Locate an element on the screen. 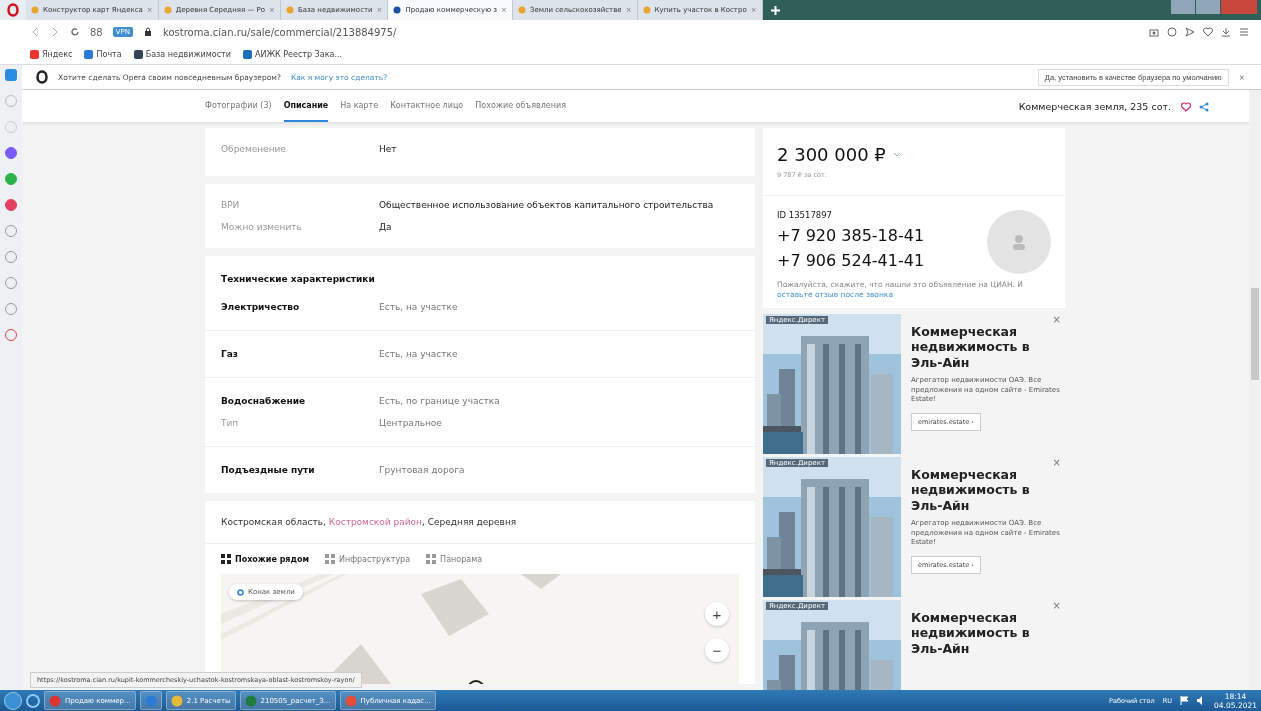  map-tab: Инфраструктура is located at coordinates (368, 559).